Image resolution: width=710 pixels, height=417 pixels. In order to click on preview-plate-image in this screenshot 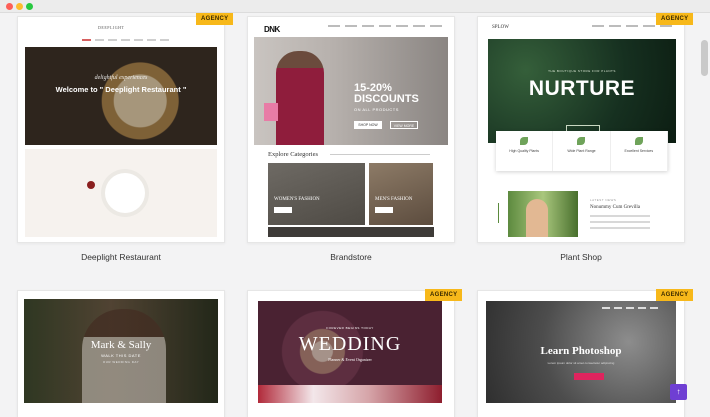, I will do `click(121, 193)`.